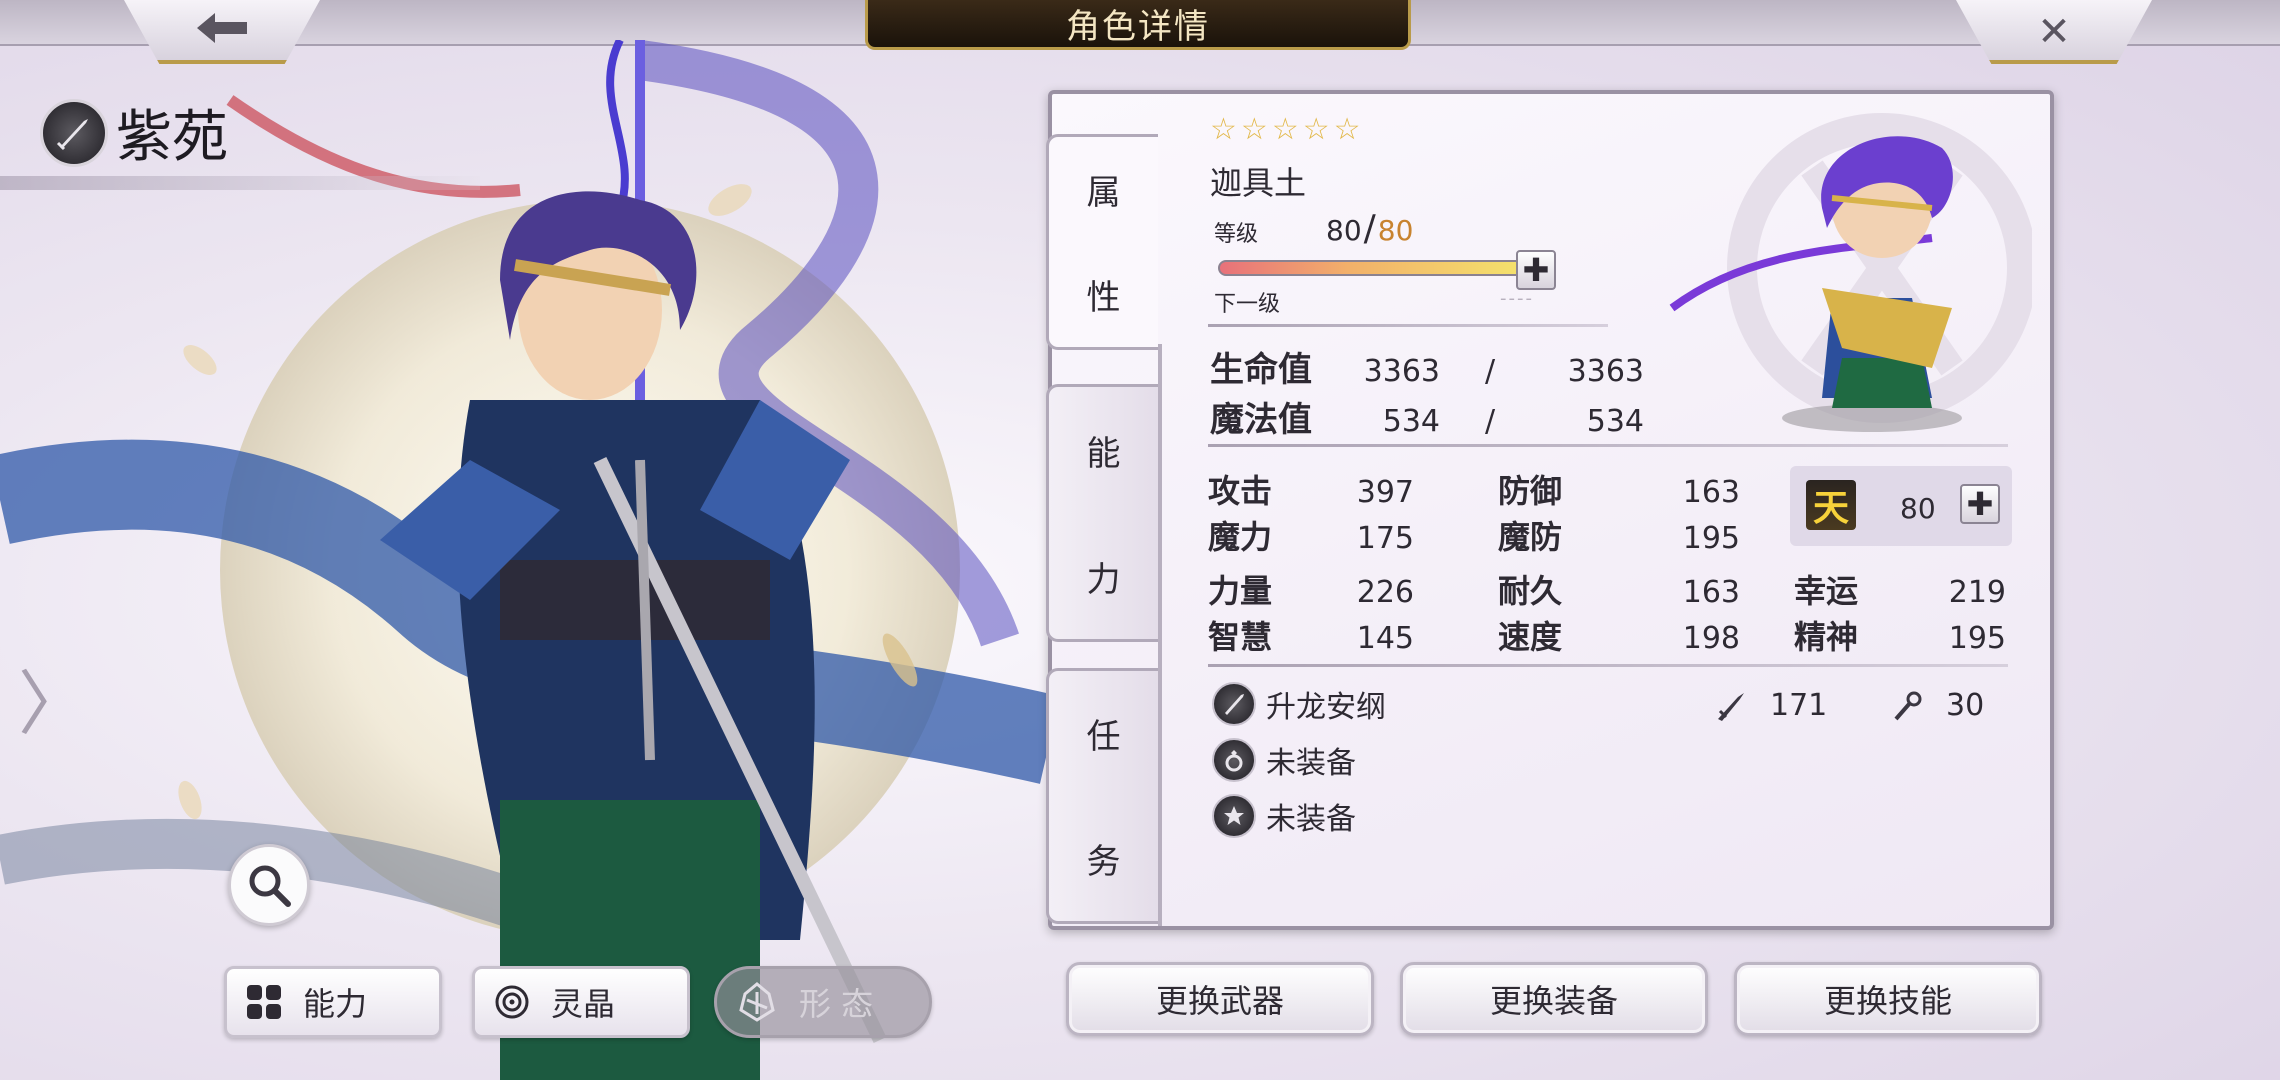 The height and width of the screenshot is (1080, 2280). What do you see at coordinates (1490, 421) in the screenshot?
I see `mp-slash: /` at bounding box center [1490, 421].